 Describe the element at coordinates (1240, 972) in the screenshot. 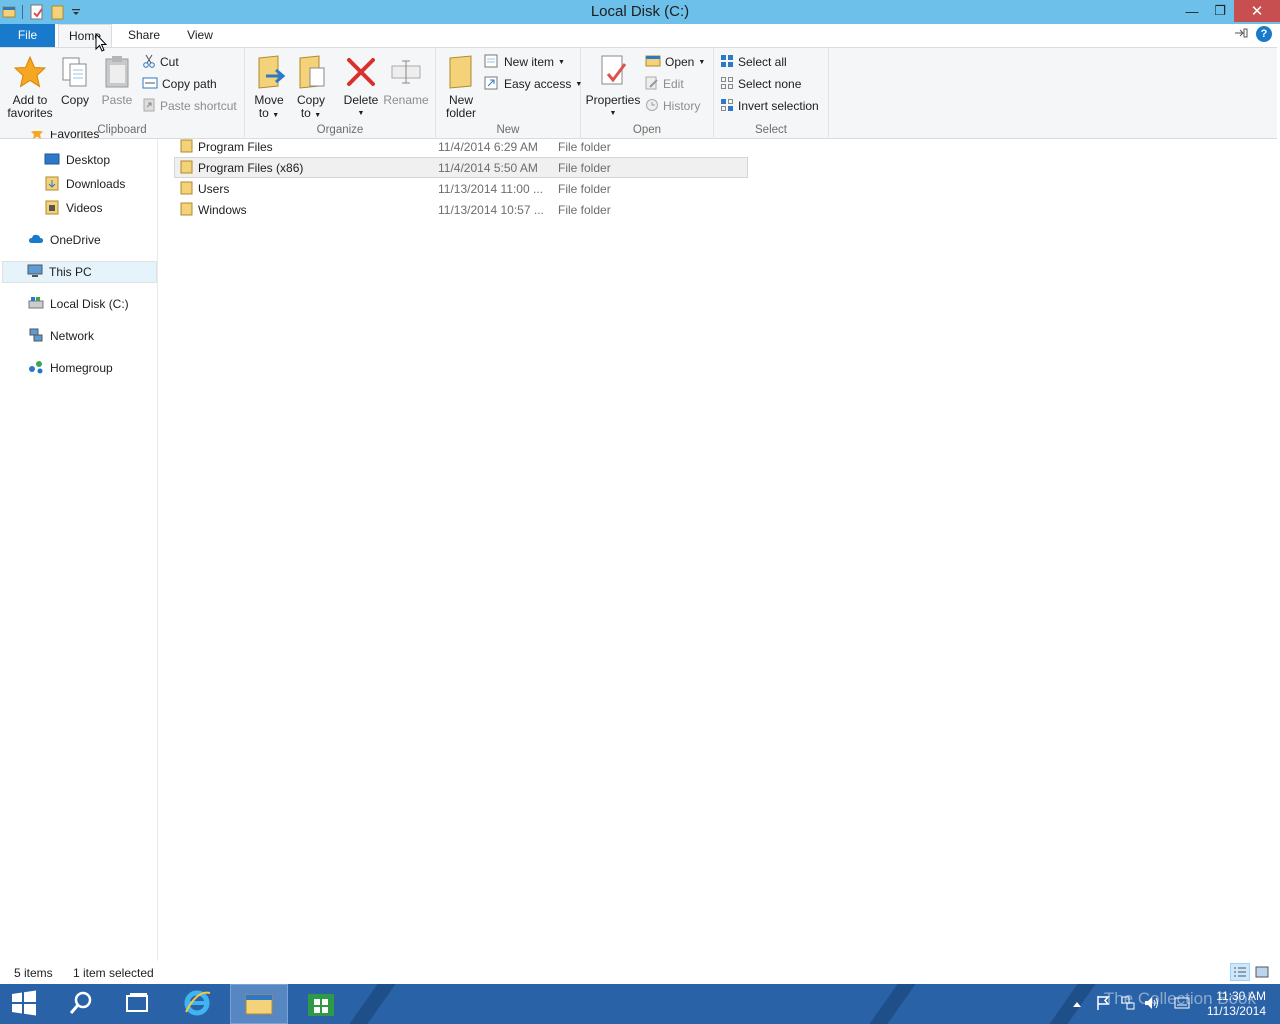

I see `details-view-icon` at that location.